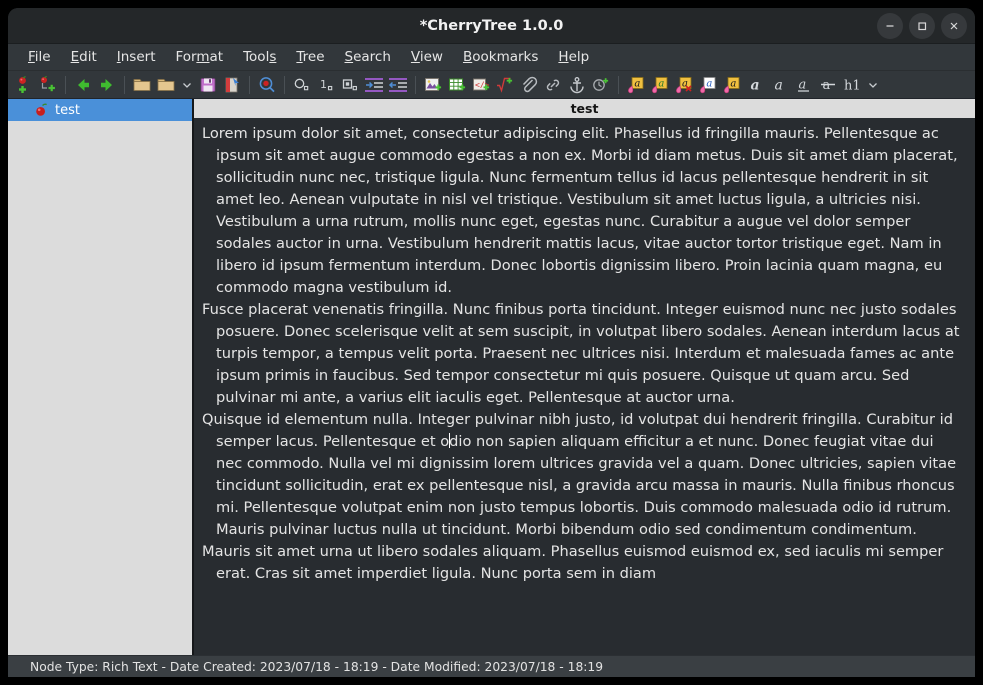 The image size is (983, 685). Describe the element at coordinates (374, 85) in the screenshot. I see `indent-increase-icon` at that location.